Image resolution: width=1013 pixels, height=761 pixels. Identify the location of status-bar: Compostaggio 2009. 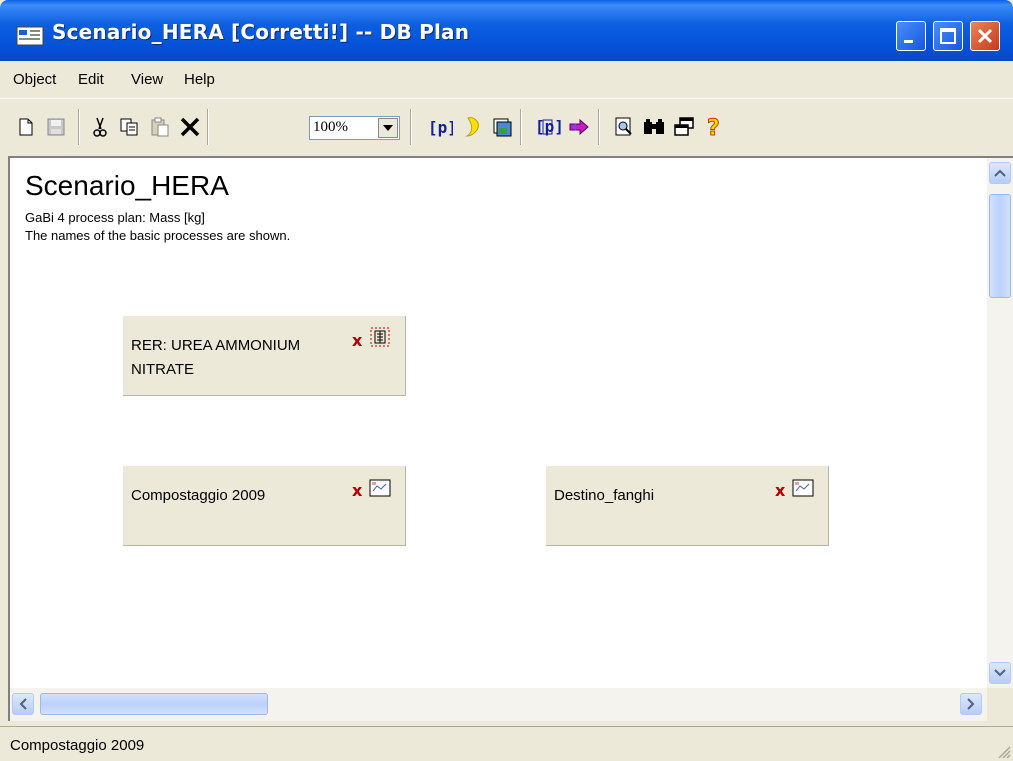
(506, 743).